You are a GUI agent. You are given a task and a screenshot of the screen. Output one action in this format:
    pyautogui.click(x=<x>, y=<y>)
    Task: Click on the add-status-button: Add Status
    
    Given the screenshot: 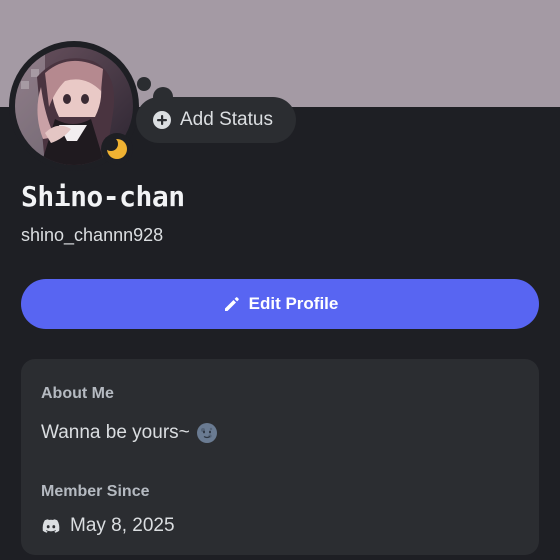 What is the action you would take?
    pyautogui.click(x=216, y=120)
    